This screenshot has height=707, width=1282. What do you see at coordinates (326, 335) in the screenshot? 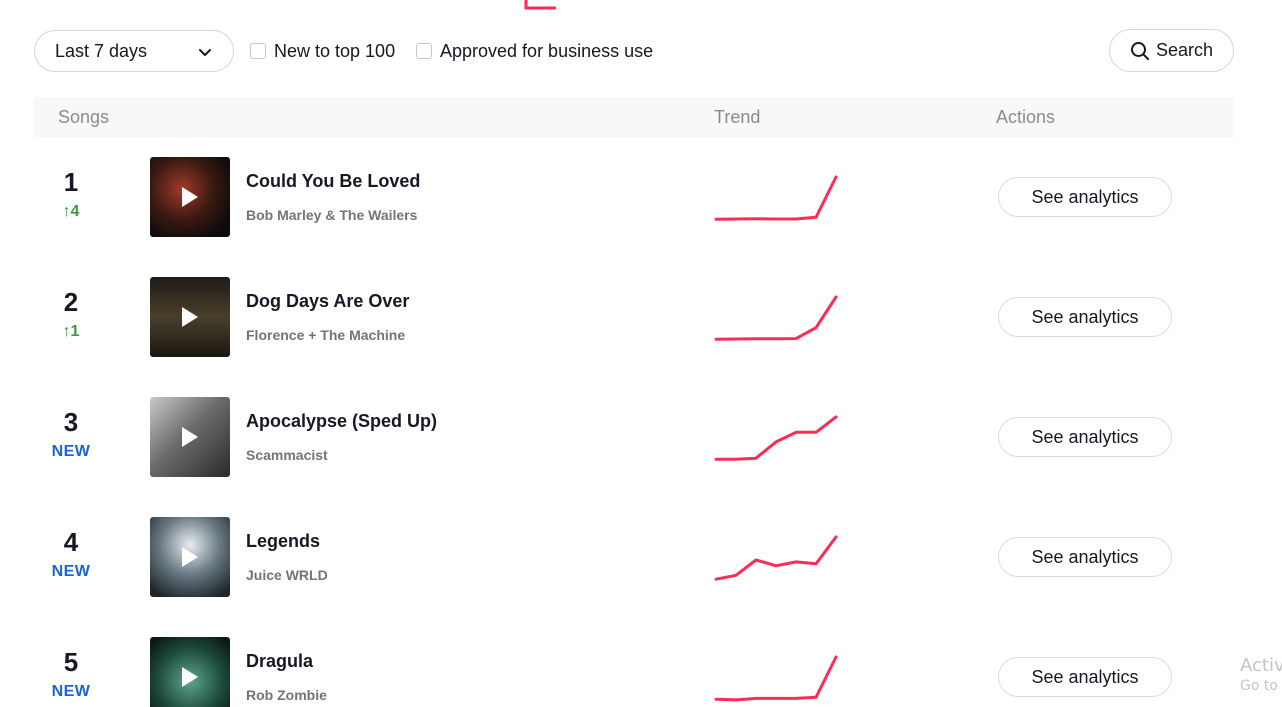
I see `song-artist: Florence + The Machine` at bounding box center [326, 335].